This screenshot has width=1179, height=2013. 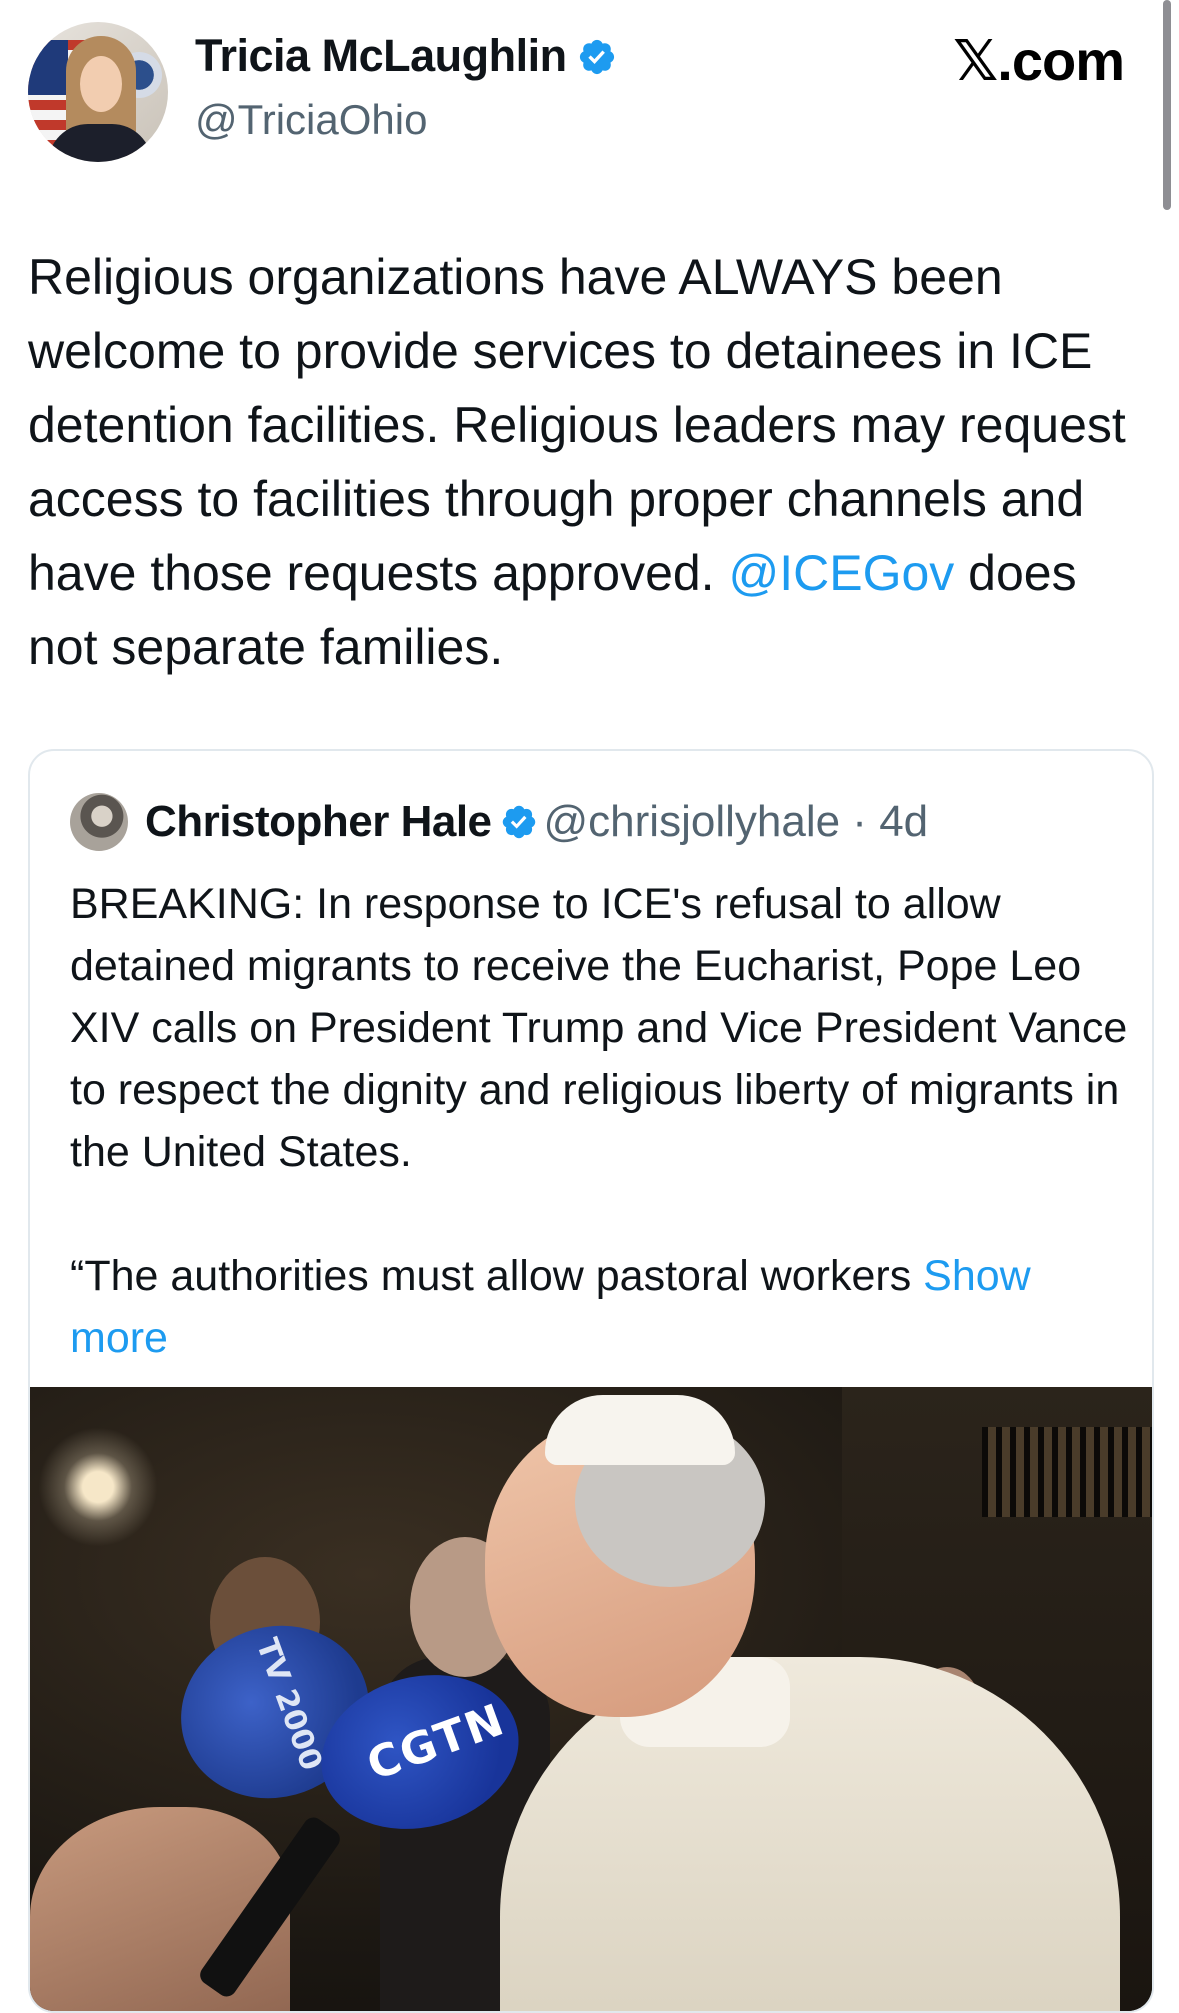 I want to click on photo-light, so click(x=98, y=1487).